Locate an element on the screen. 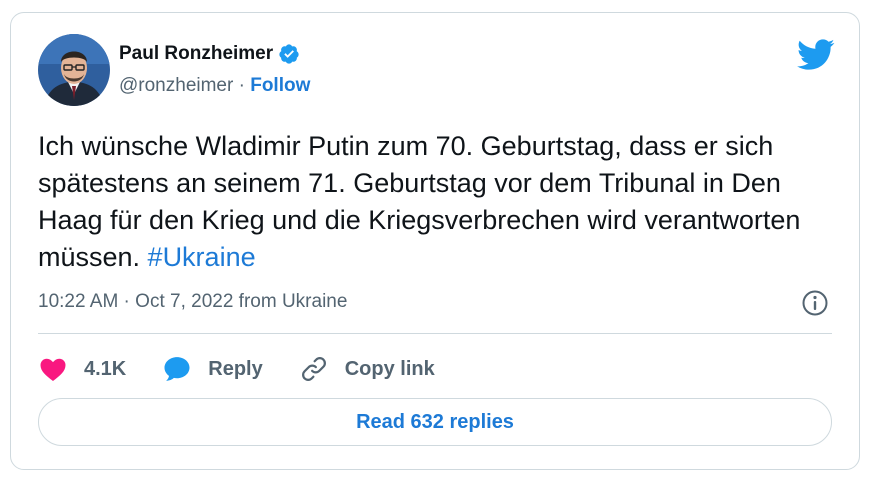  link-icon is located at coordinates (313, 369).